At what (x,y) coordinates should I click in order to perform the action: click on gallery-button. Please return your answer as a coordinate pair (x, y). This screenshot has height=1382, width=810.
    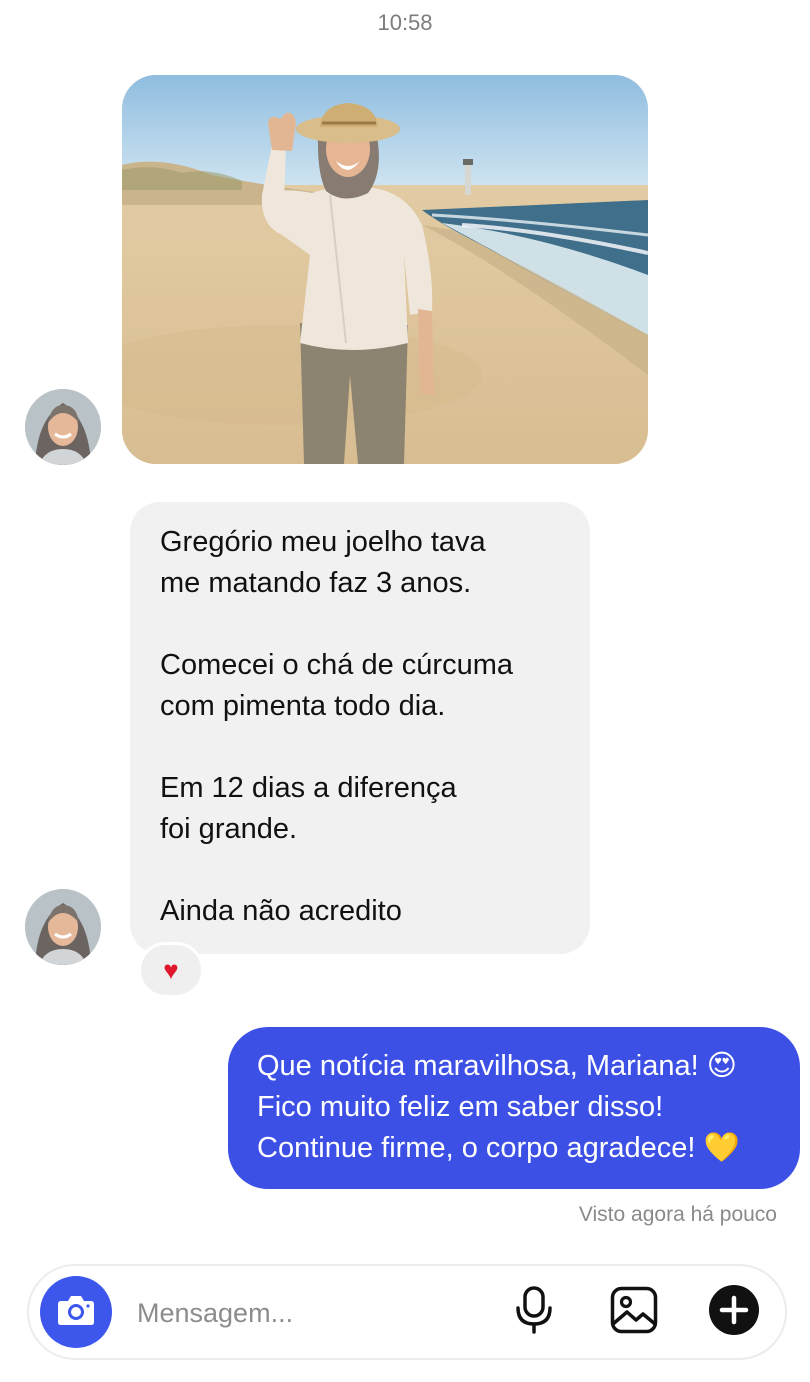
    Looking at the image, I should click on (634, 1312).